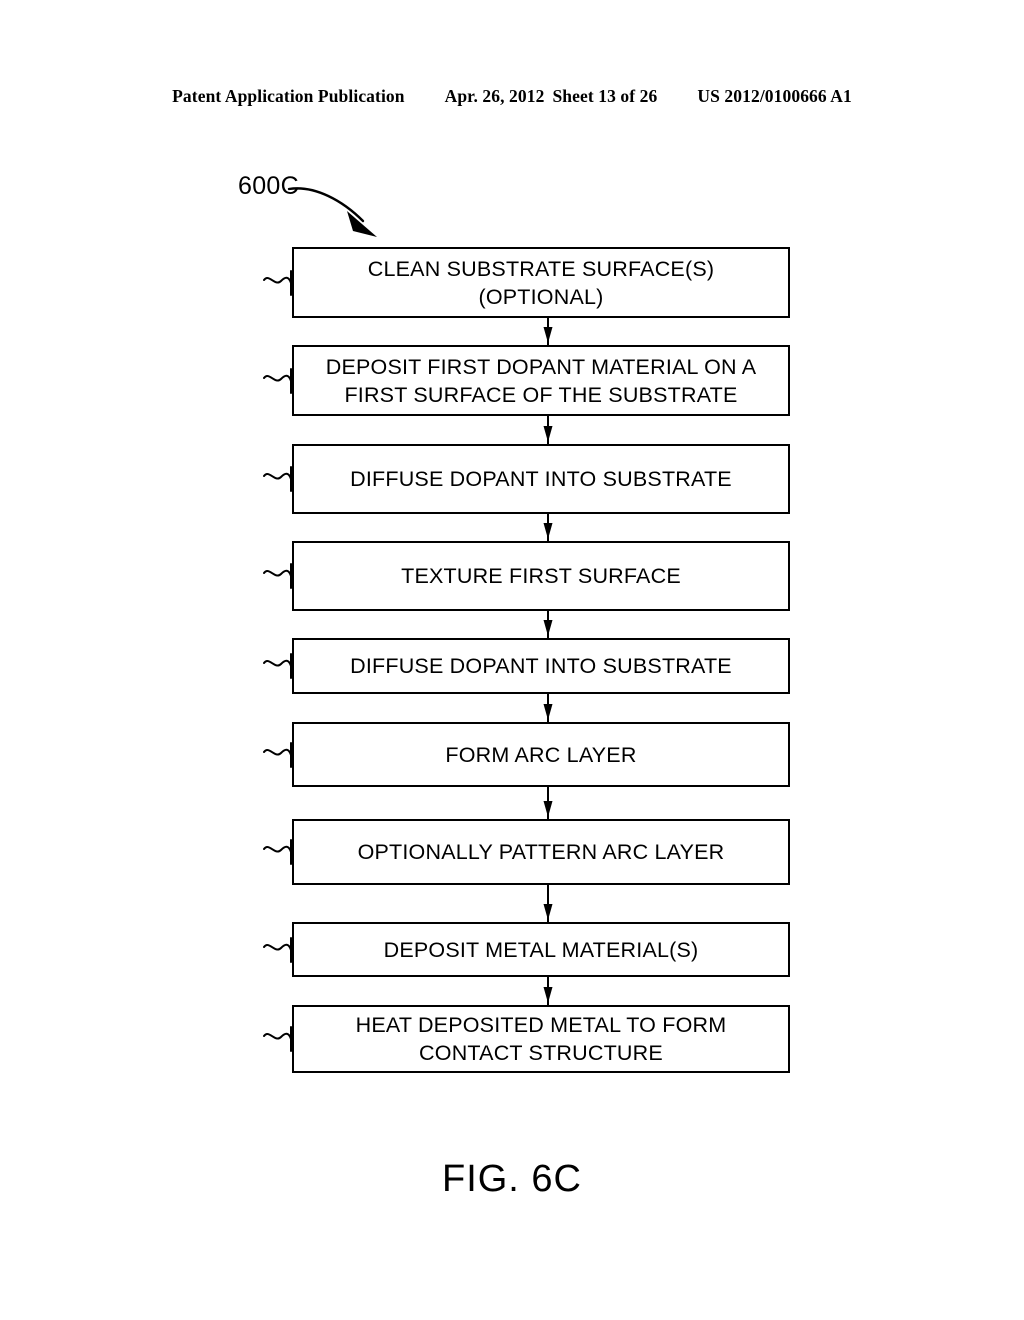  I want to click on flowchart-step-box-606: TEXTURE FIRST SURFACE, so click(541, 576).